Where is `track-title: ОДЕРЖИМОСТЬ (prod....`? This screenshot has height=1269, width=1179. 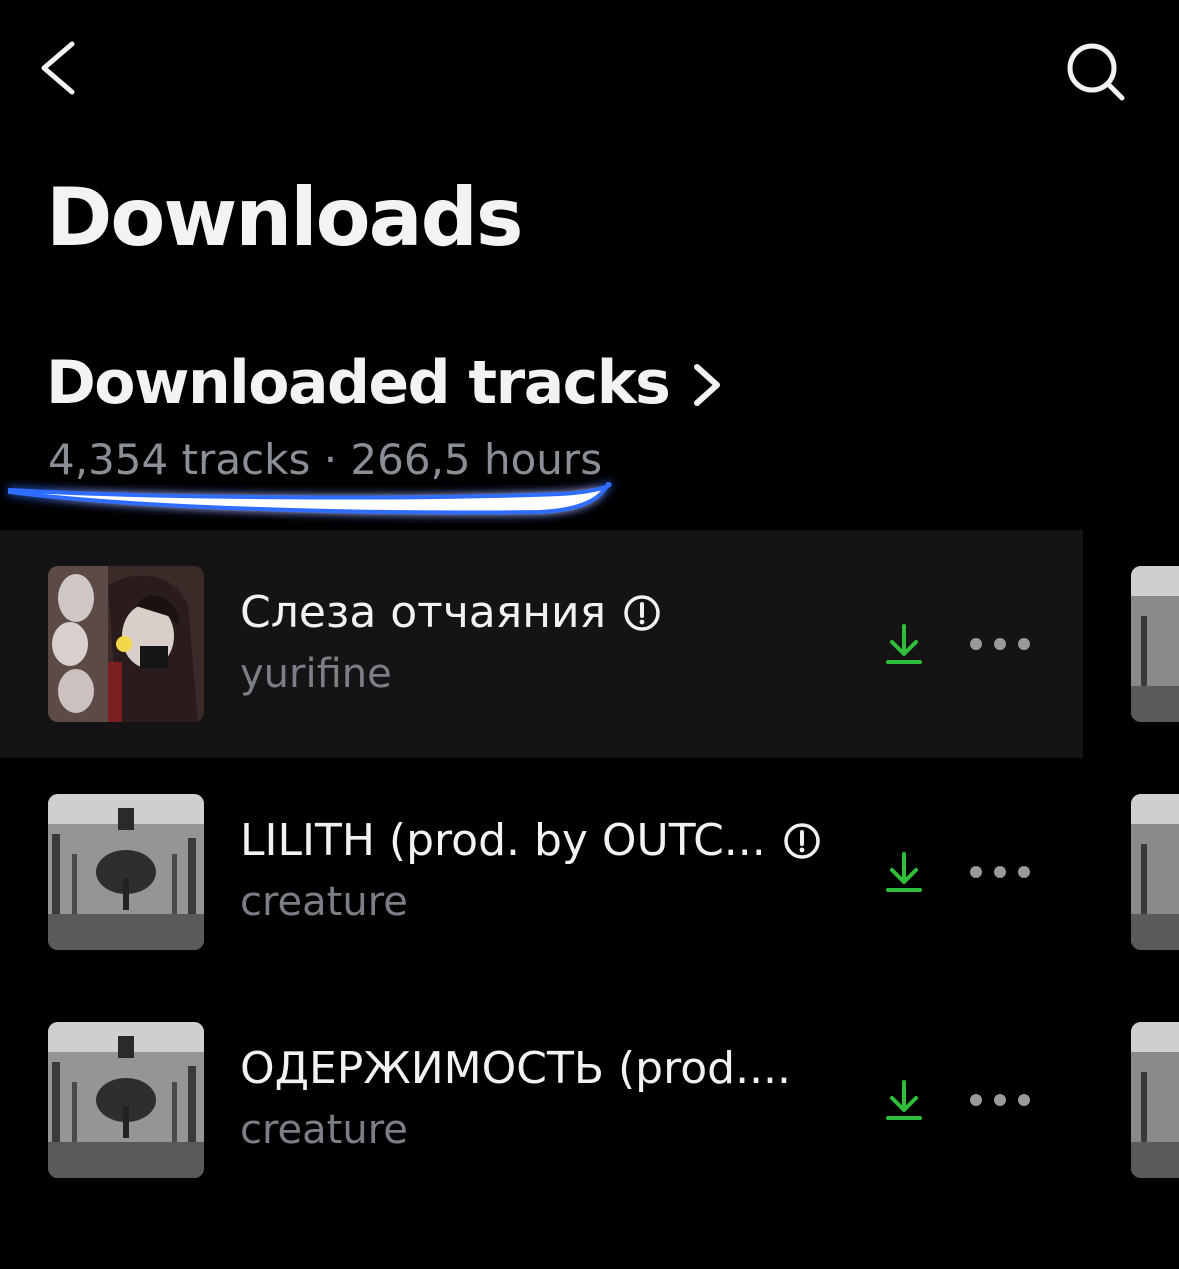 track-title: ОДЕРЖИМОСТЬ (prod.... is located at coordinates (516, 1068).